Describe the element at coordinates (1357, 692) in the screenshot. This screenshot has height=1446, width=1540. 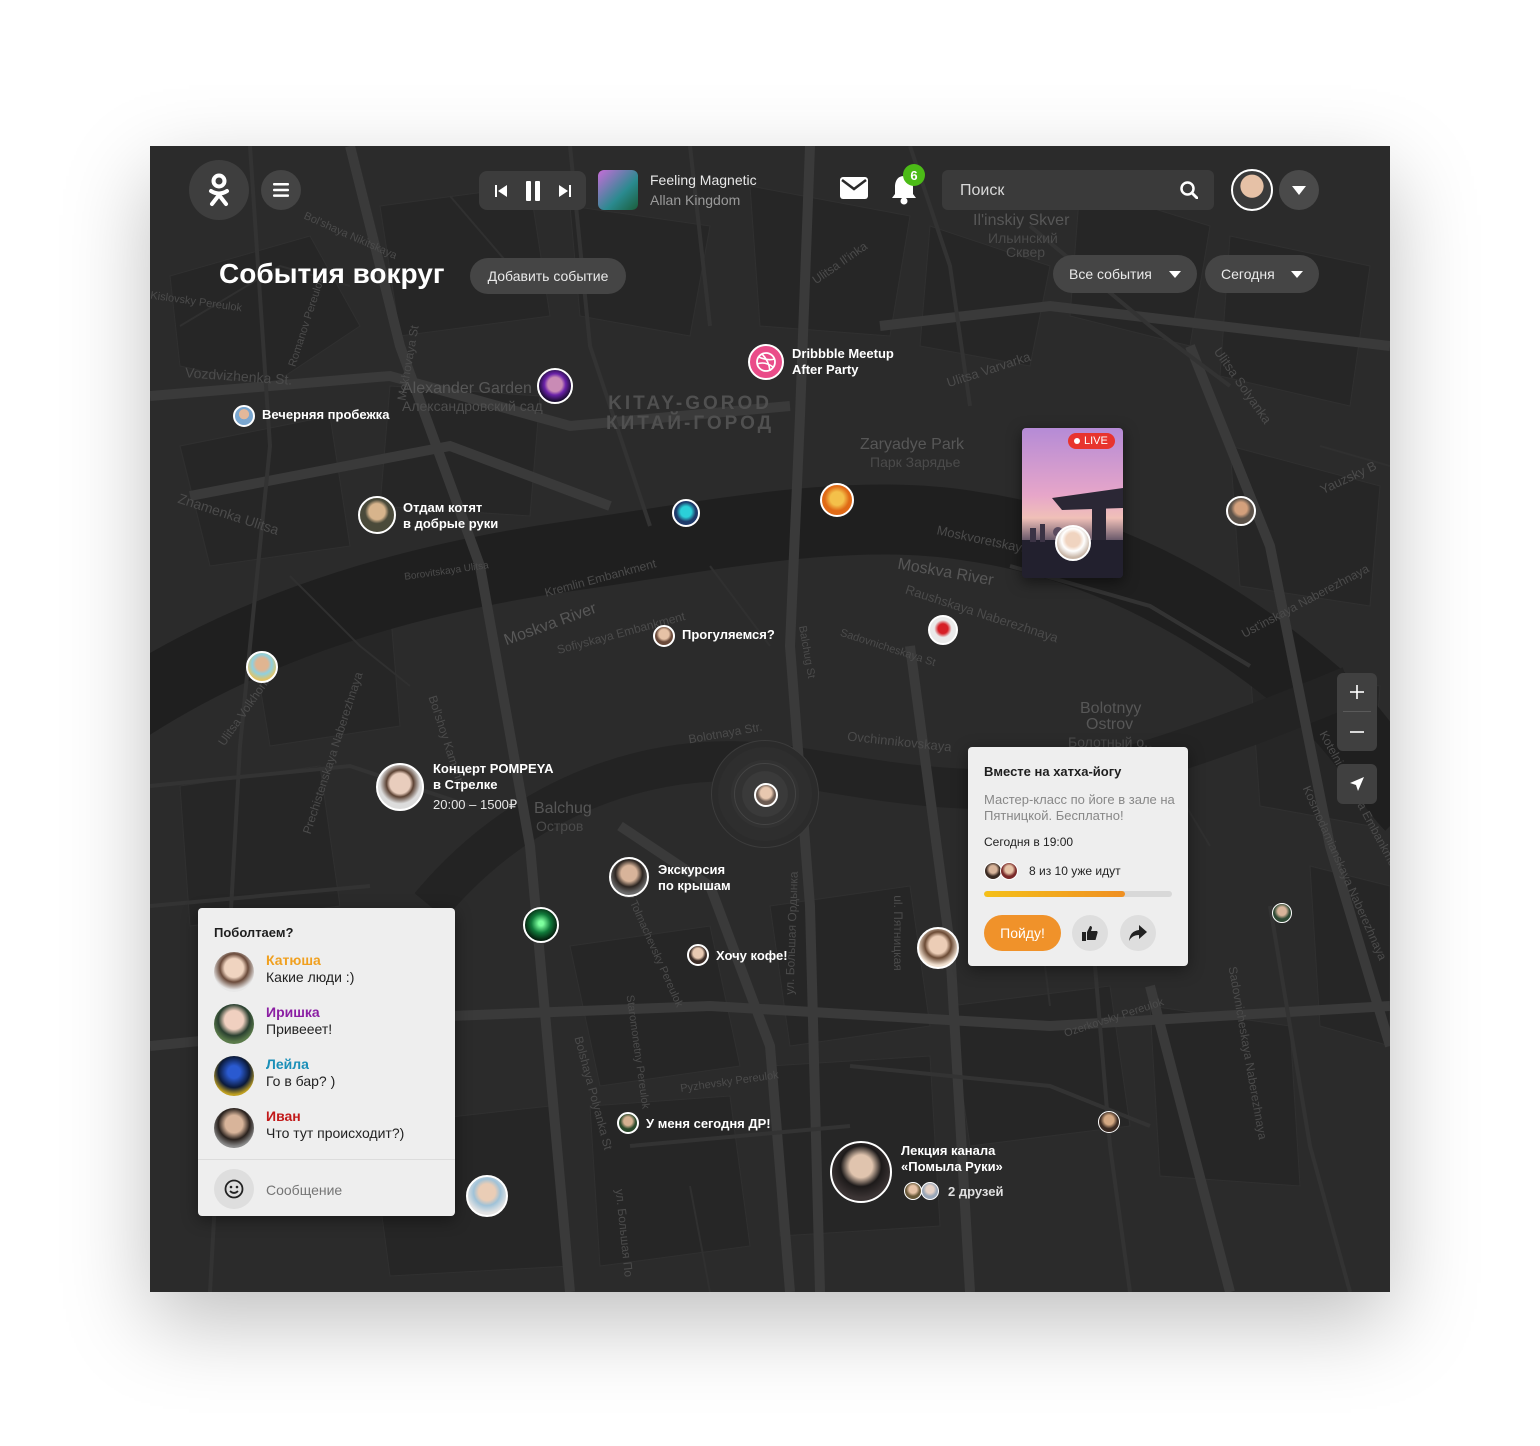
I see `plus-icon` at that location.